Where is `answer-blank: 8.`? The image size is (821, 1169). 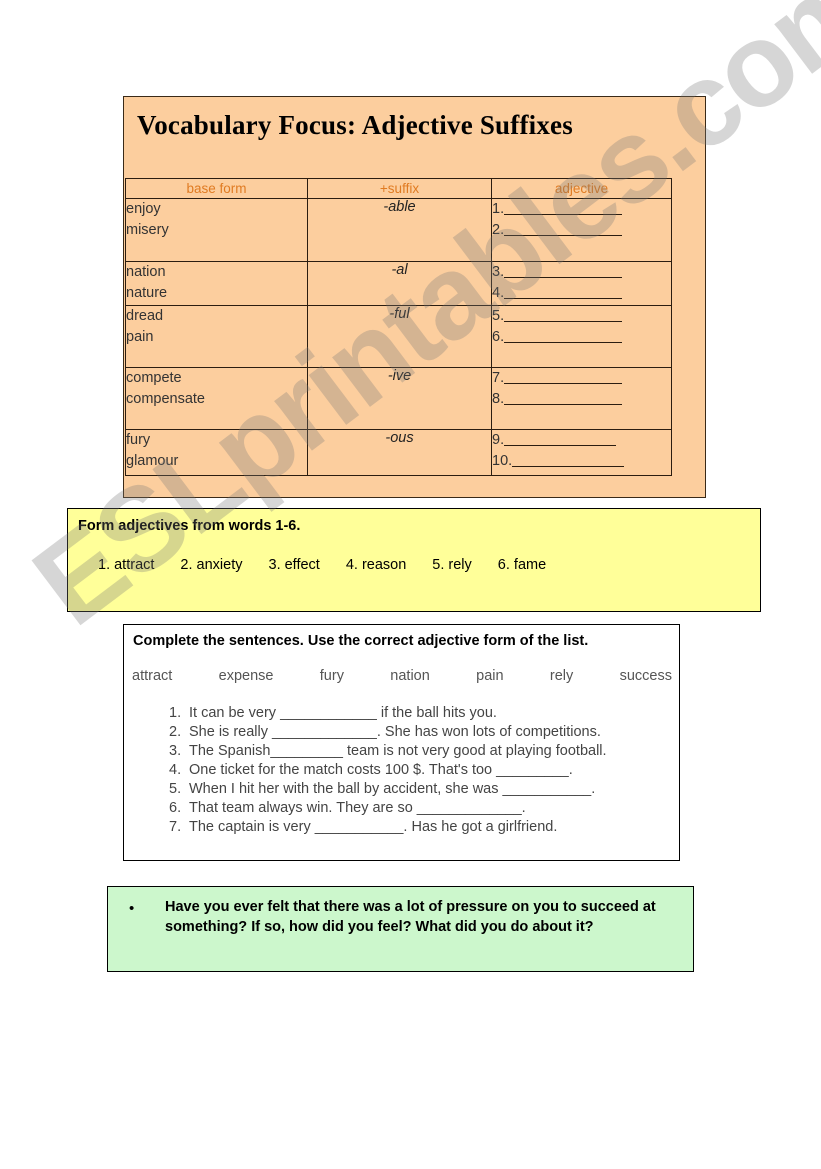
answer-blank: 8. is located at coordinates (581, 399).